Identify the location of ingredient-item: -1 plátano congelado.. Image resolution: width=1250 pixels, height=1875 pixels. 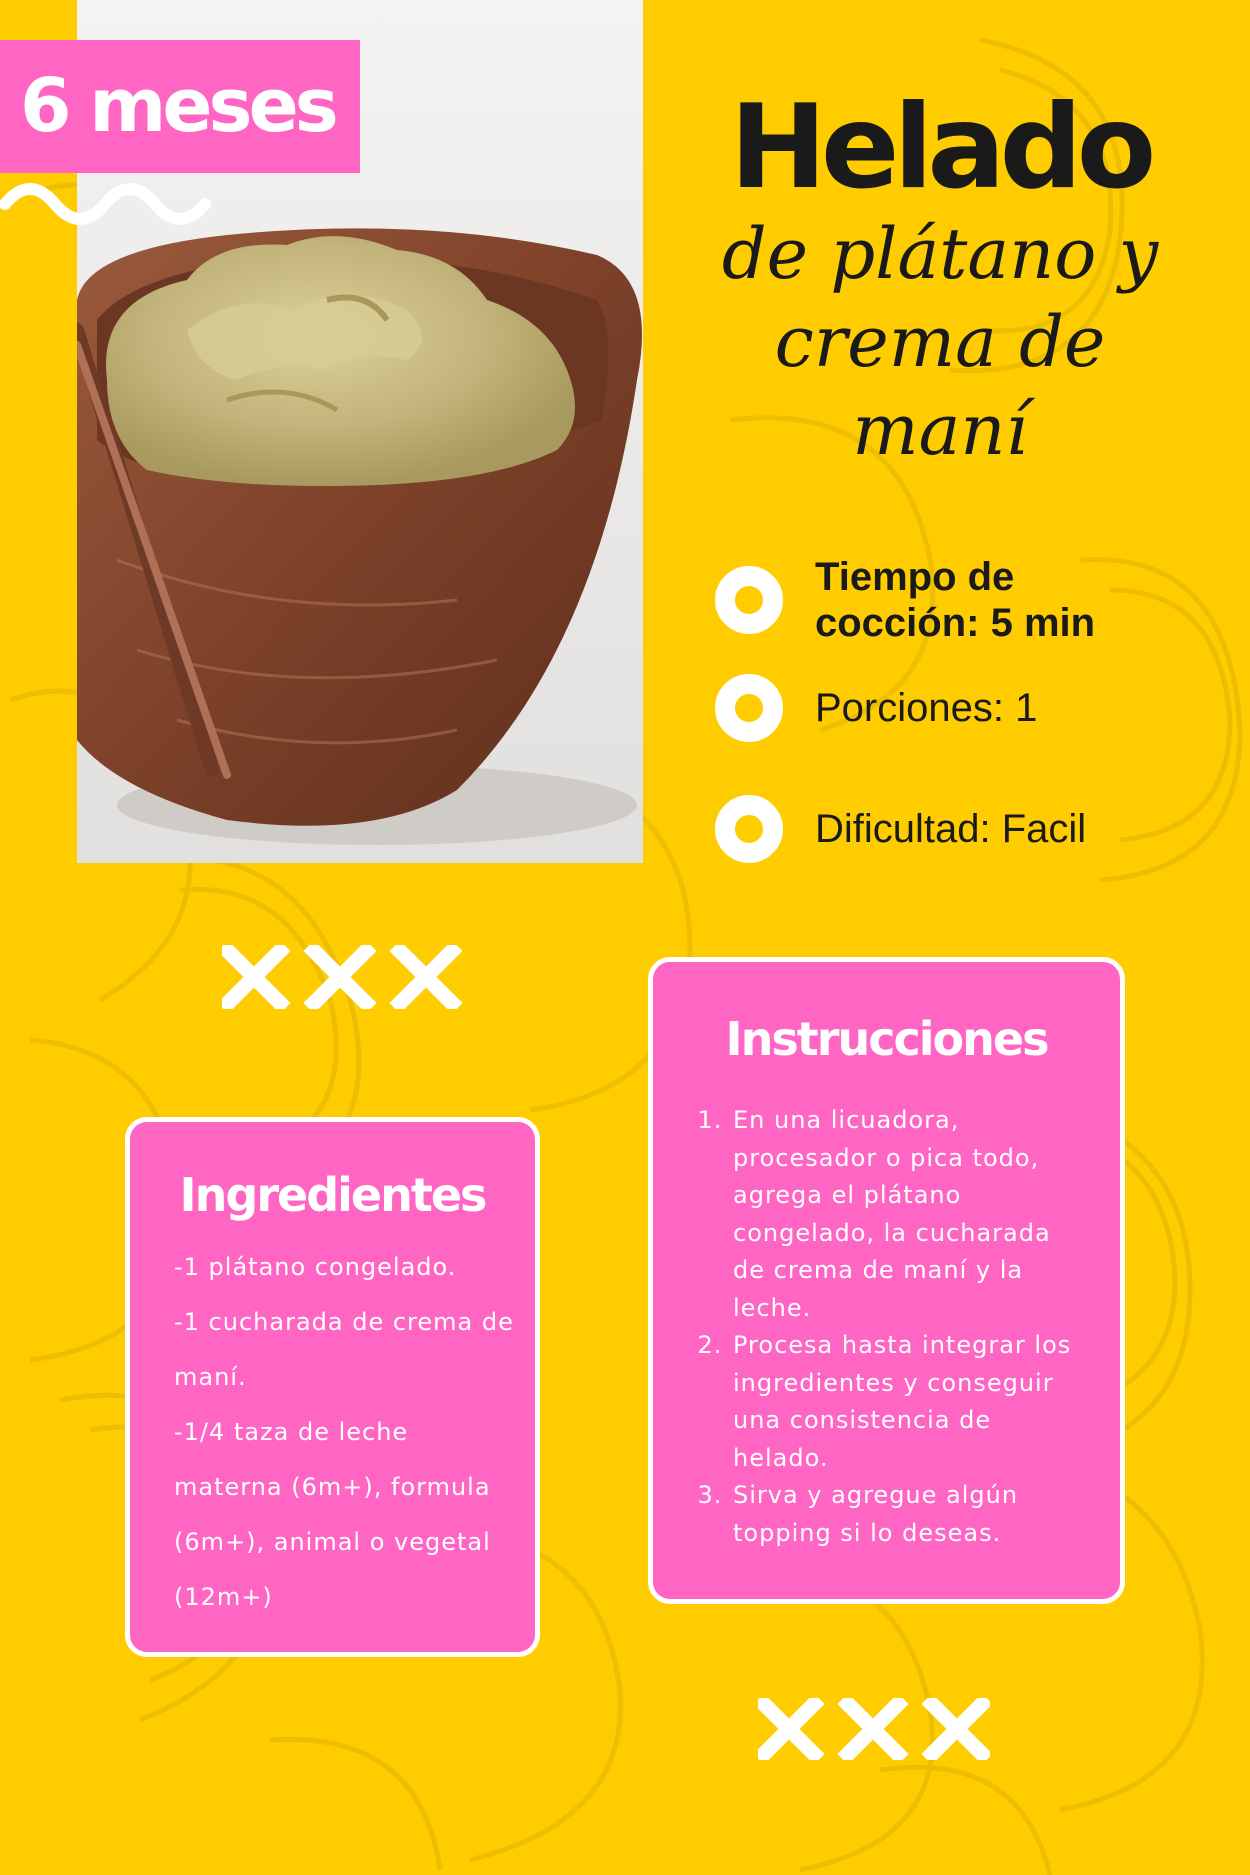
(315, 1267).